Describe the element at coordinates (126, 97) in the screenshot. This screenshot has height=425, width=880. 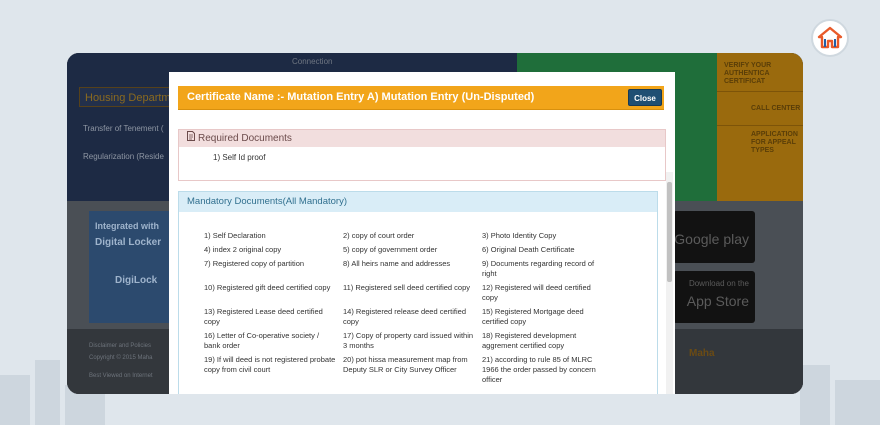
I see `bg-housing-tab: Housing Departm` at that location.